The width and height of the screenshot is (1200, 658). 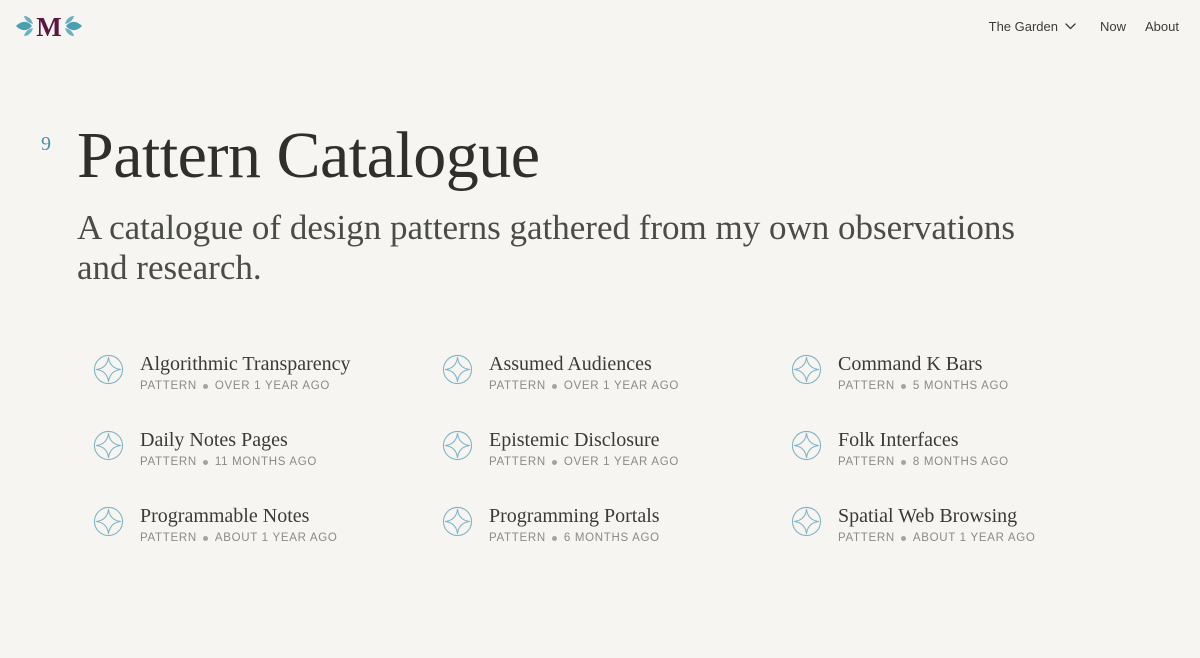 What do you see at coordinates (960, 386) in the screenshot?
I see `pattern-age: 5 months ago` at bounding box center [960, 386].